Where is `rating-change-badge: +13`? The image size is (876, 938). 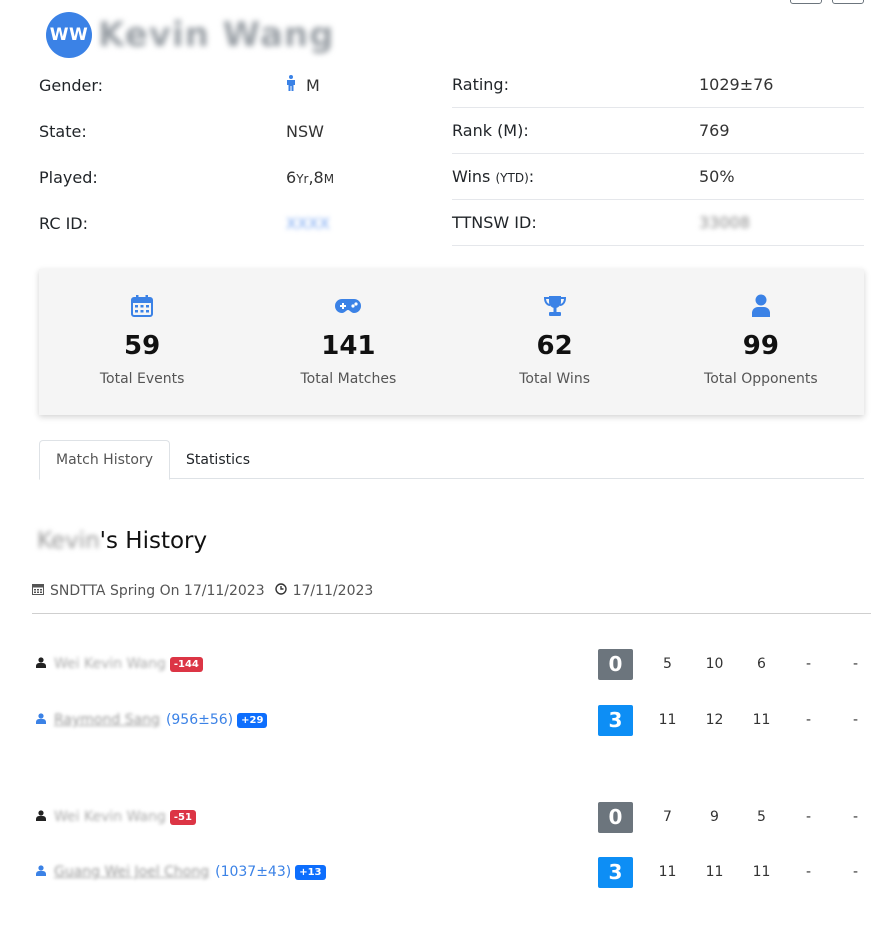 rating-change-badge: +13 is located at coordinates (310, 872).